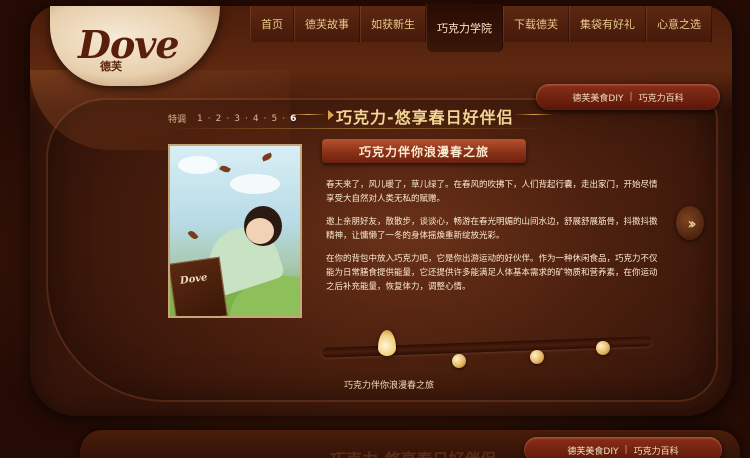 The height and width of the screenshot is (458, 750). Describe the element at coordinates (656, 450) in the screenshot. I see `tab-chocolate-encyclopedia-preview: 巧克力百科` at that location.